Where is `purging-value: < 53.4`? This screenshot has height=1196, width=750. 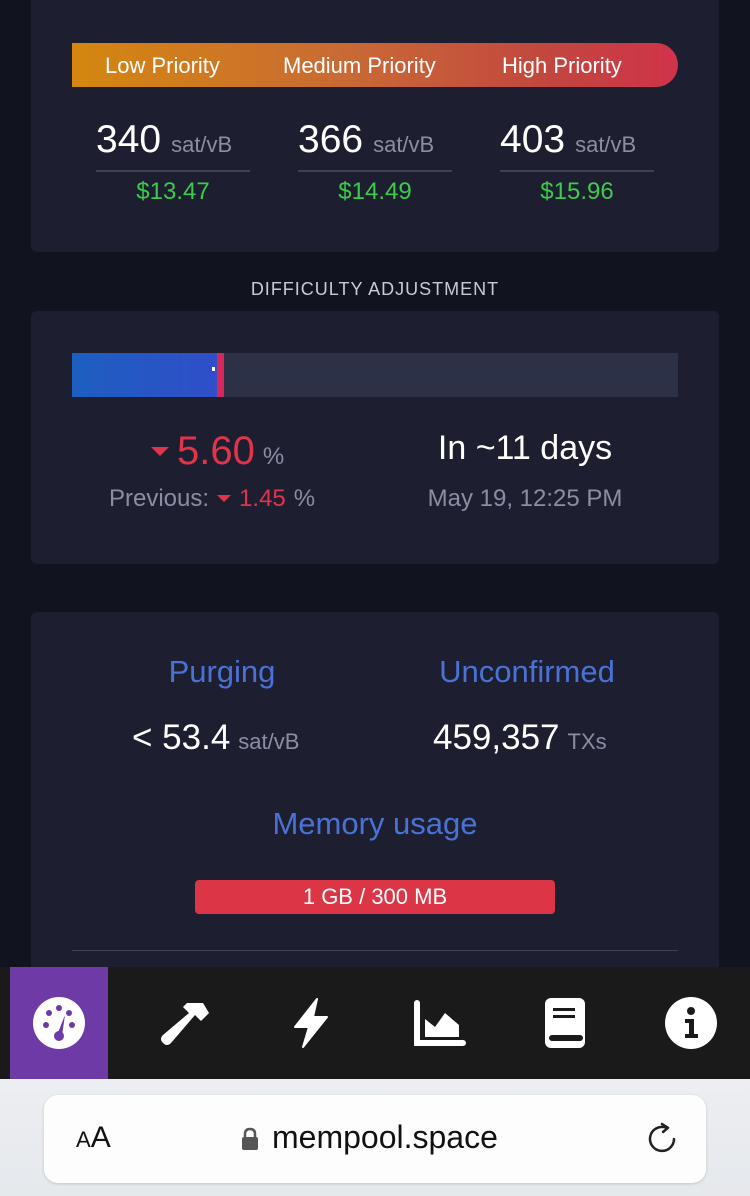 purging-value: < 53.4 is located at coordinates (181, 737).